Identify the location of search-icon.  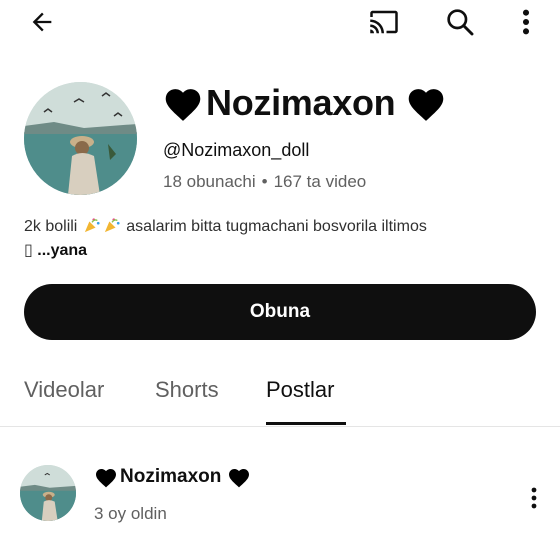
(460, 22).